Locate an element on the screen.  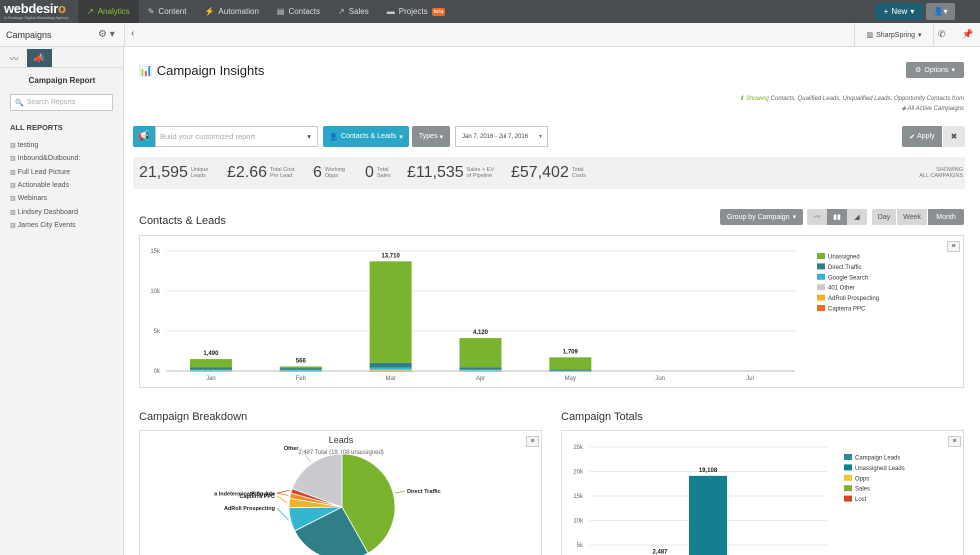
nav-item-content: ✎ Content is located at coordinates (167, 11).